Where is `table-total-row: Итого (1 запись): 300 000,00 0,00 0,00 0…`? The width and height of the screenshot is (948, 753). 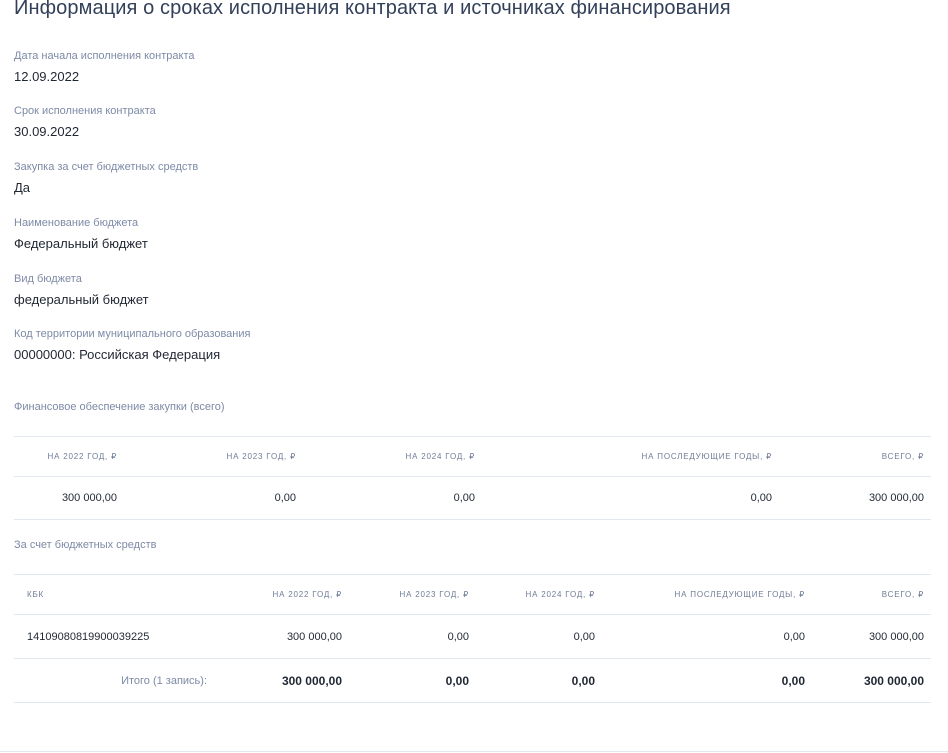 table-total-row: Итого (1 запись): 300 000,00 0,00 0,00 0… is located at coordinates (472, 680).